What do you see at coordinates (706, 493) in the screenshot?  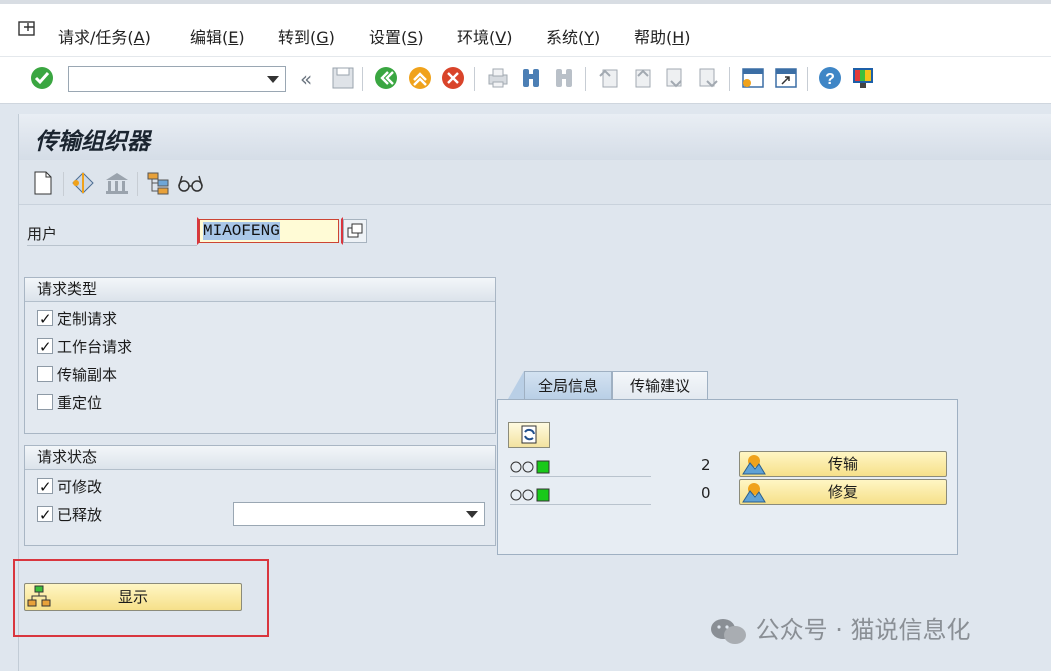 I see `repair-count: 0` at bounding box center [706, 493].